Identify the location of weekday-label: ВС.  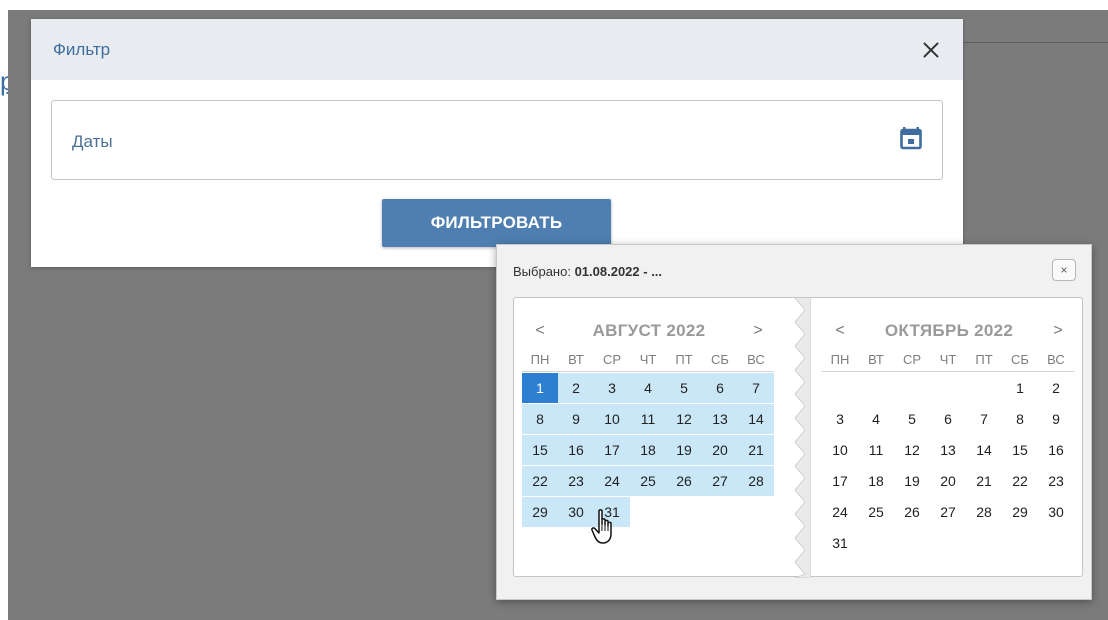
(1056, 359).